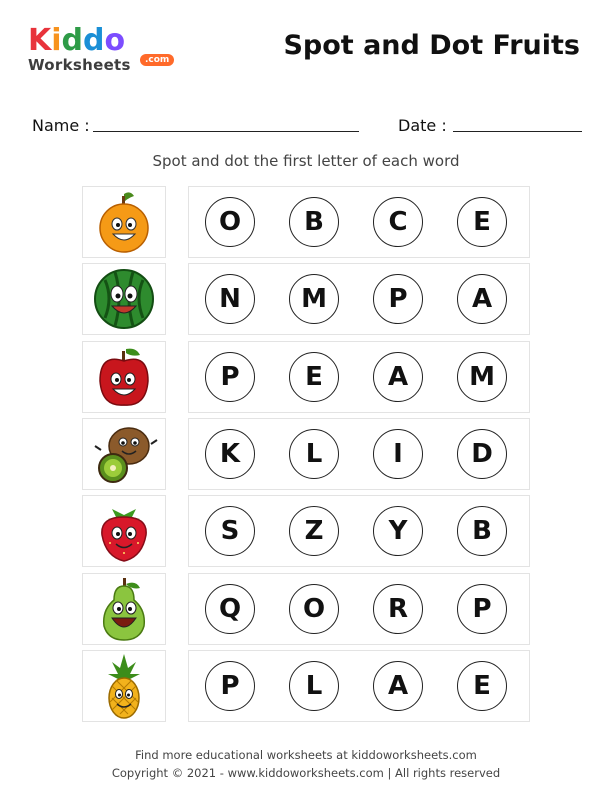 The image size is (612, 792). Describe the element at coordinates (359, 531) in the screenshot. I see `letters-cell: SZYB` at that location.